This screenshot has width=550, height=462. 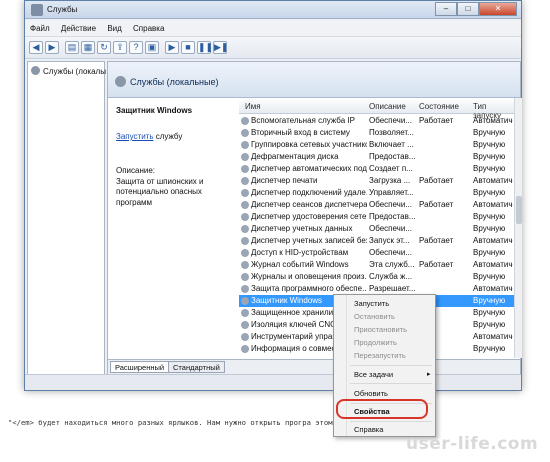 What do you see at coordinates (37, 10) in the screenshot?
I see `services-app-icon` at bounding box center [37, 10].